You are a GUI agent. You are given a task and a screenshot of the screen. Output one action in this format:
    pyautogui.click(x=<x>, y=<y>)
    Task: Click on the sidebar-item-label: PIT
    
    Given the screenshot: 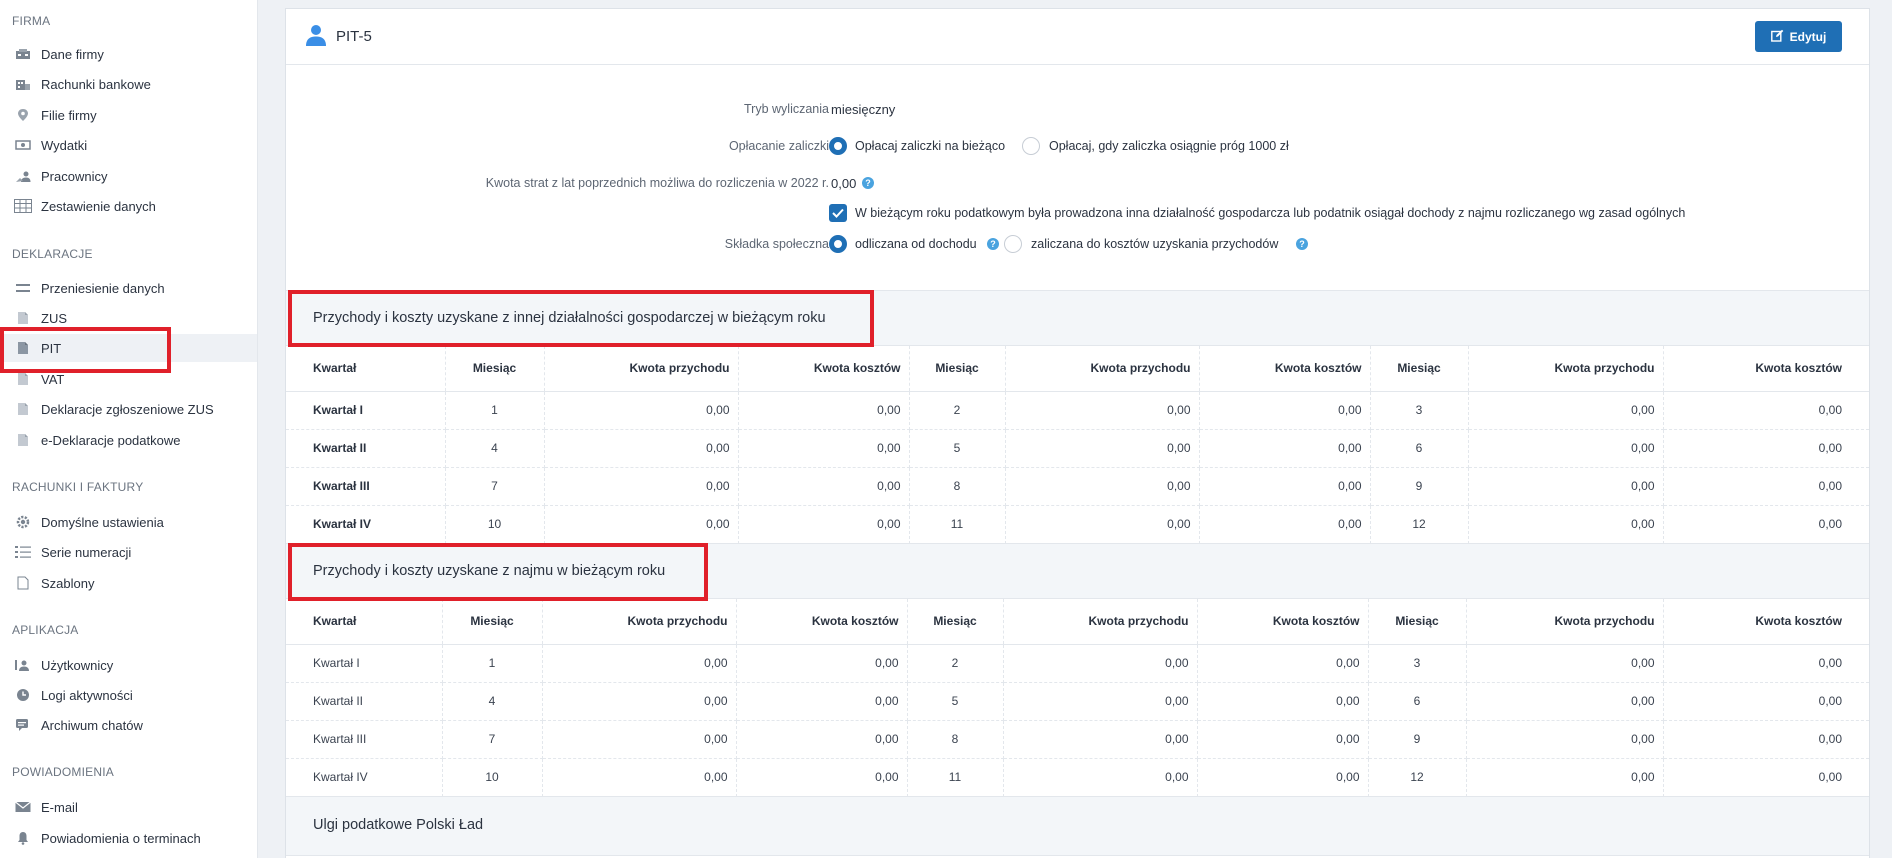 What is the action you would take?
    pyautogui.click(x=51, y=348)
    